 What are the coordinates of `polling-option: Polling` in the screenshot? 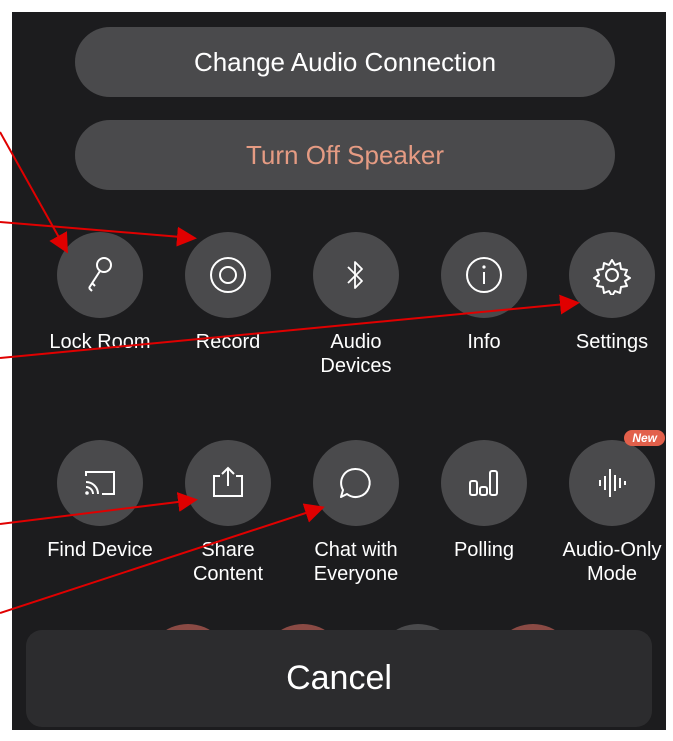 It's located at (484, 501).